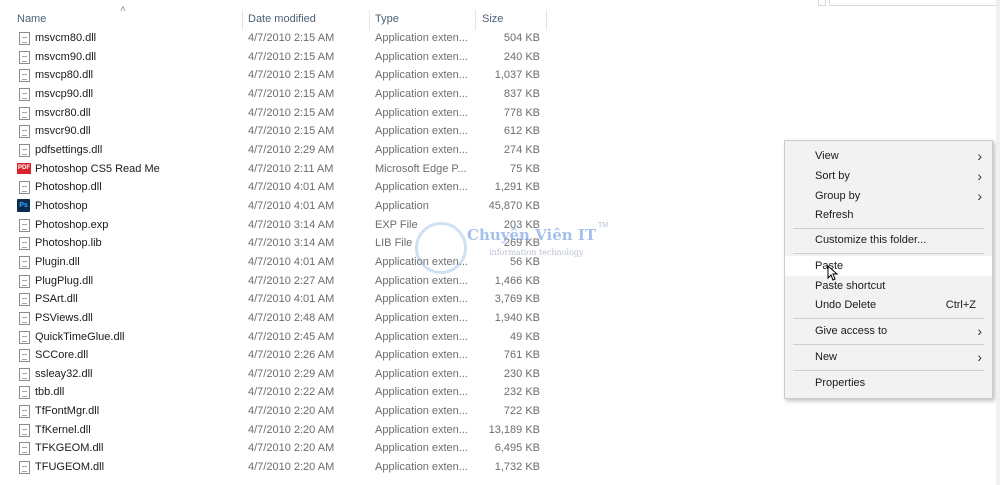  I want to click on chevron-right-icon: ›, so click(979, 357).